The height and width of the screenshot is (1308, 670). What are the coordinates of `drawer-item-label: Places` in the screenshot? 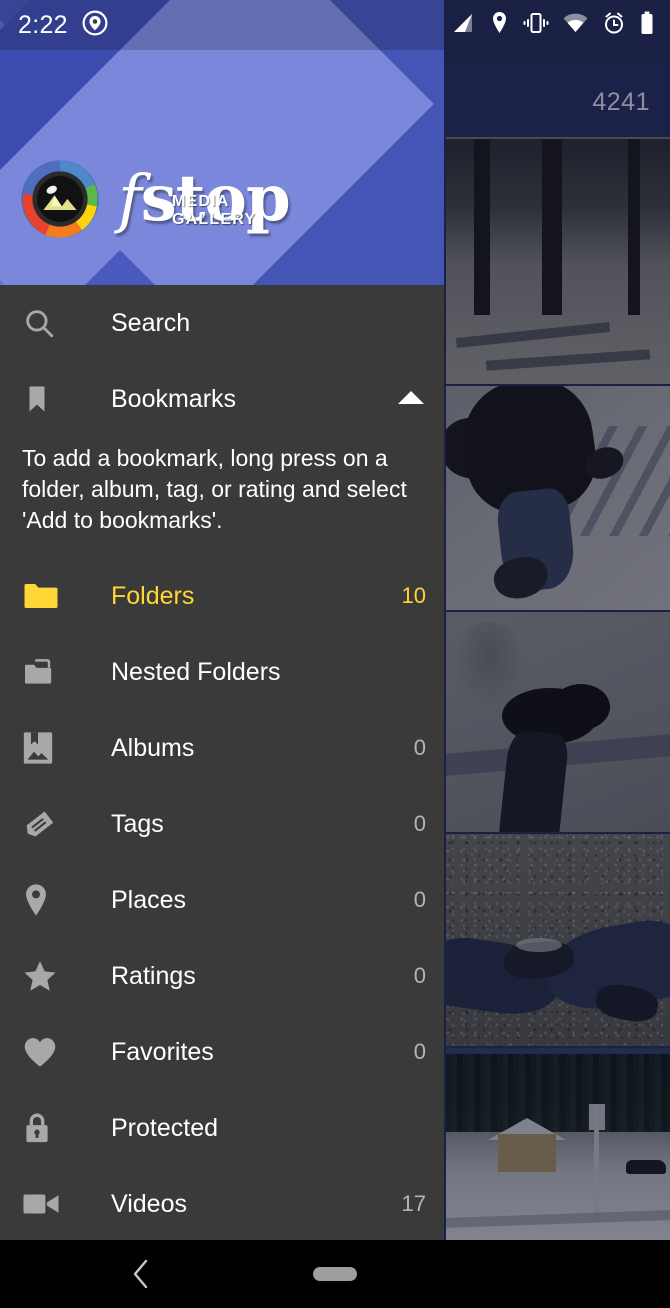 It's located at (149, 899).